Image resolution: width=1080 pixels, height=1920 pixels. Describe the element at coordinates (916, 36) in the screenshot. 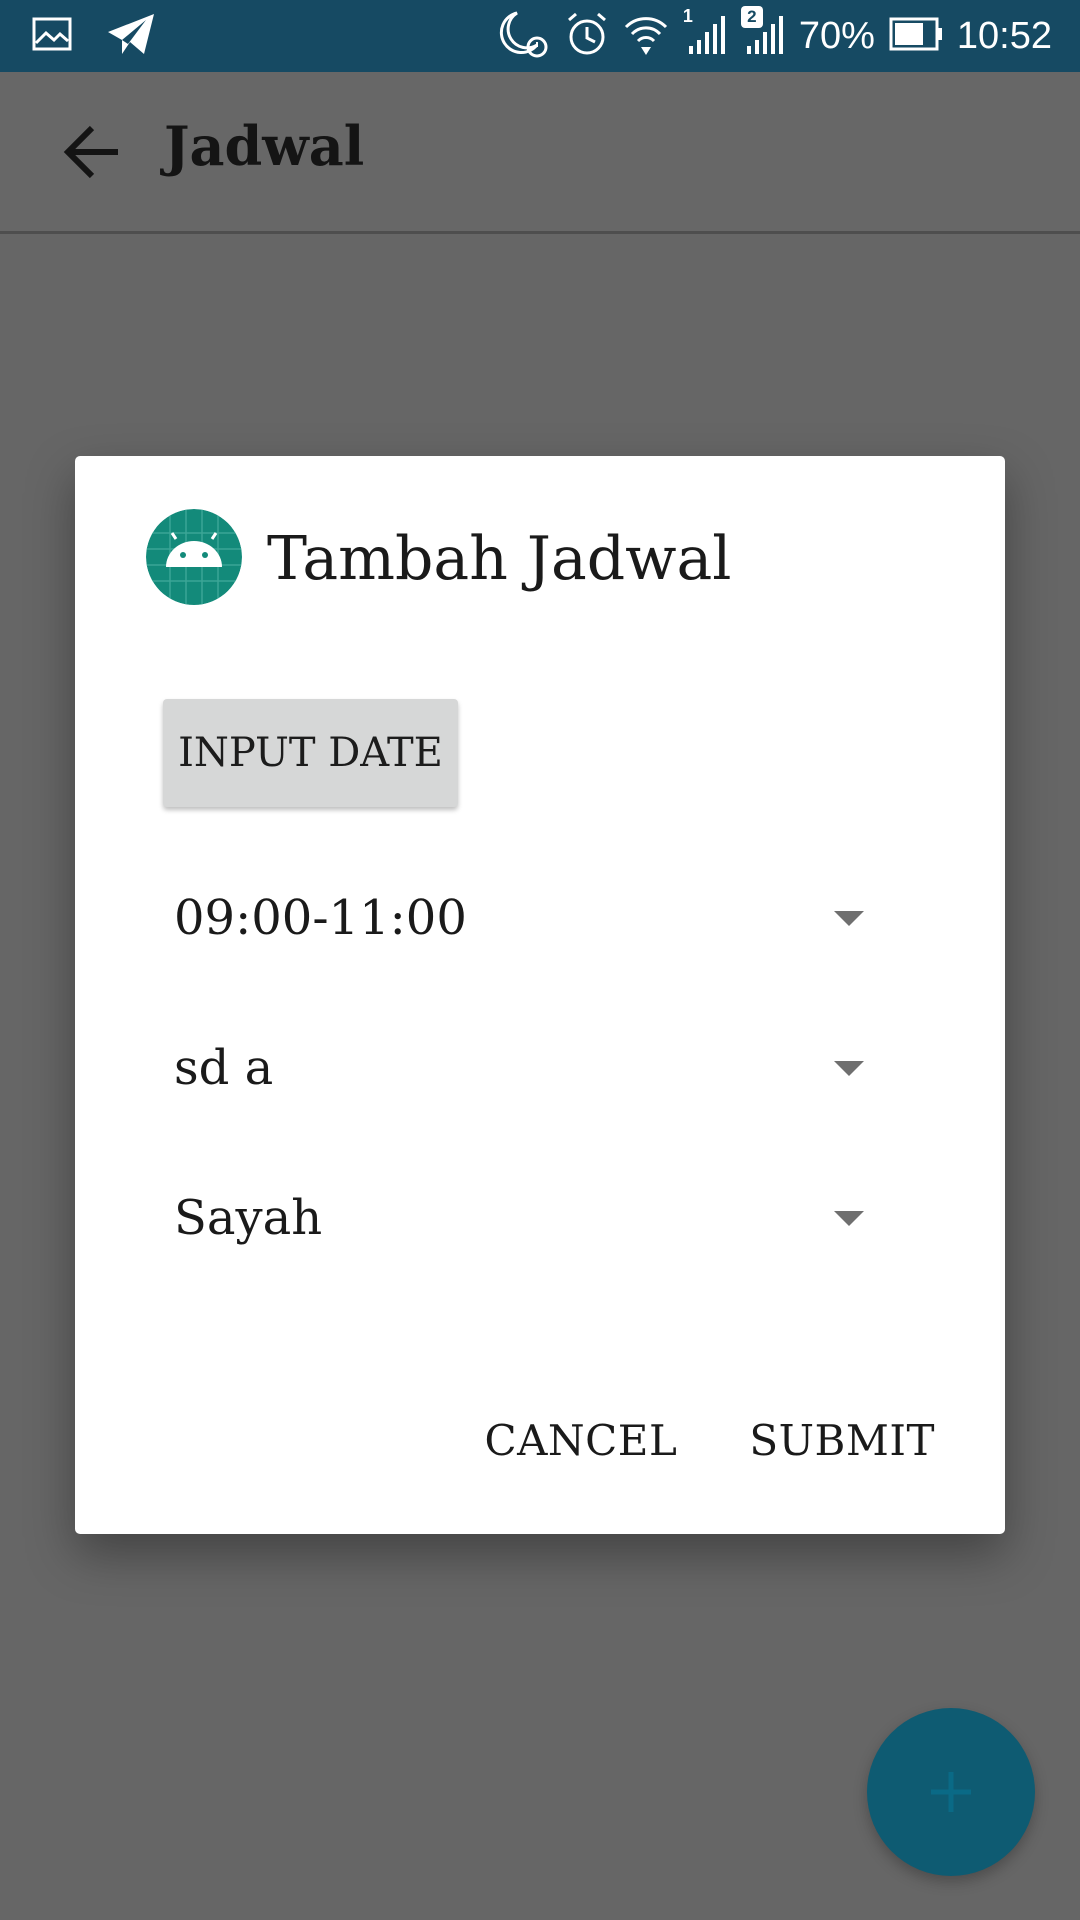

I see `battery-icon` at that location.